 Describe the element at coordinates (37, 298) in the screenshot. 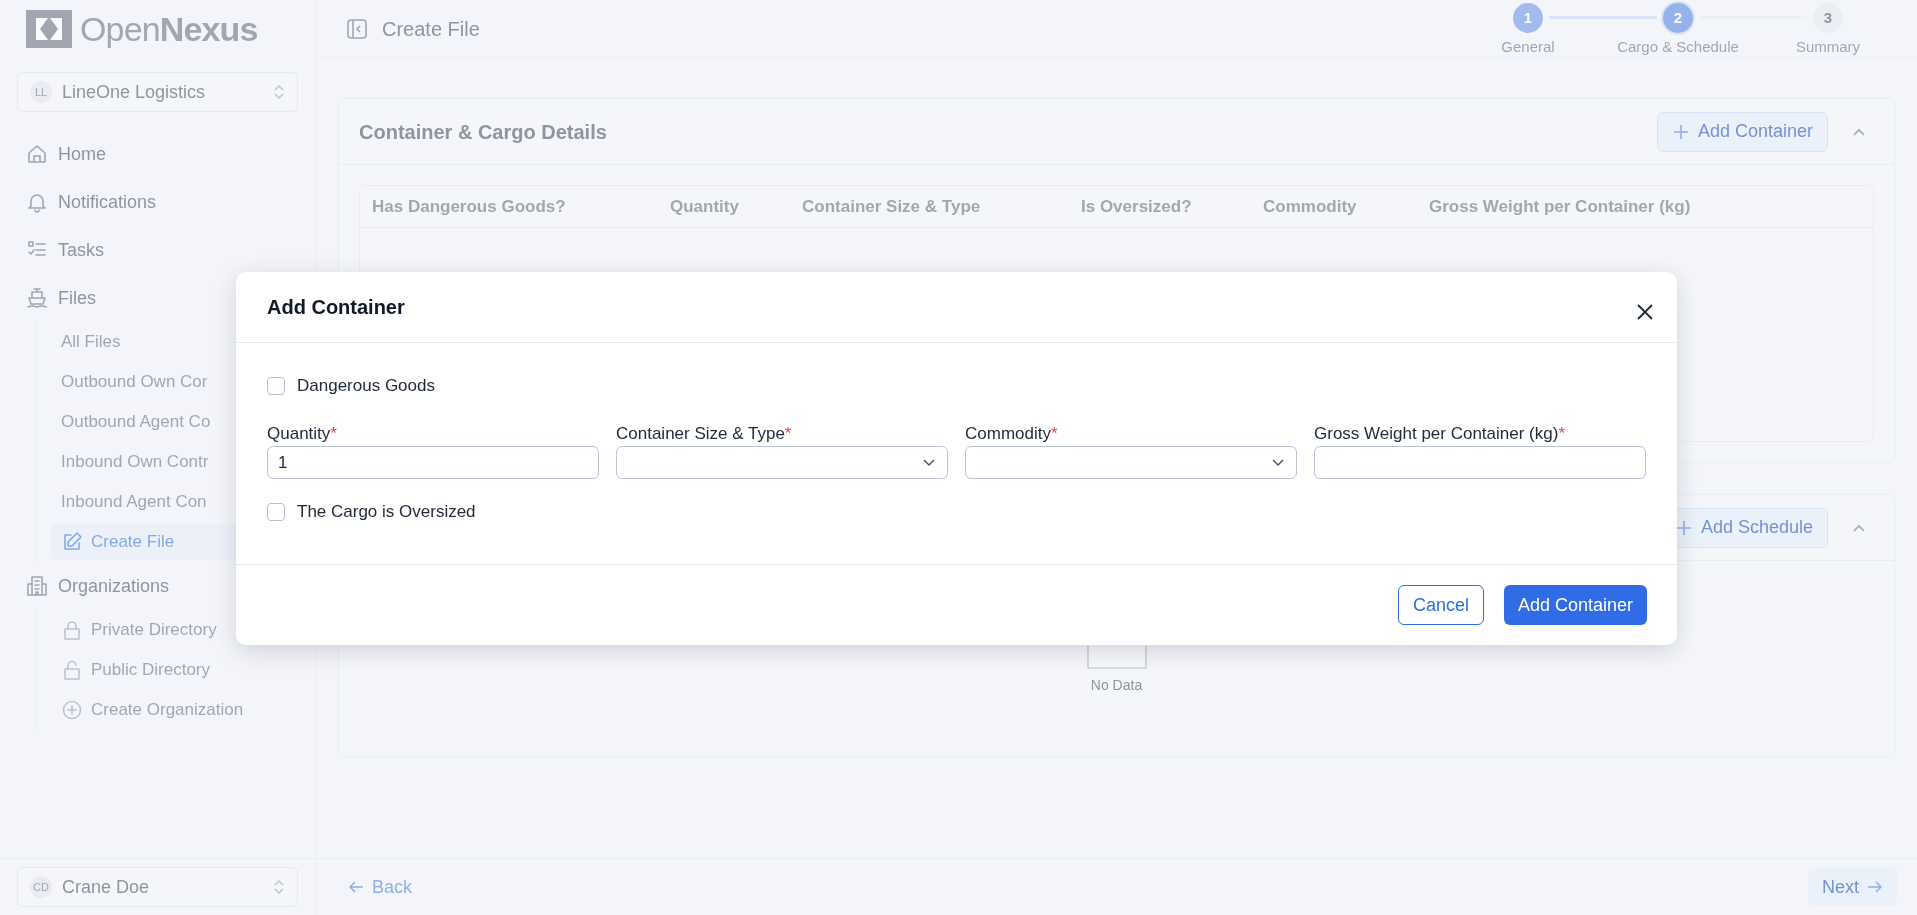

I see `ship-icon` at that location.